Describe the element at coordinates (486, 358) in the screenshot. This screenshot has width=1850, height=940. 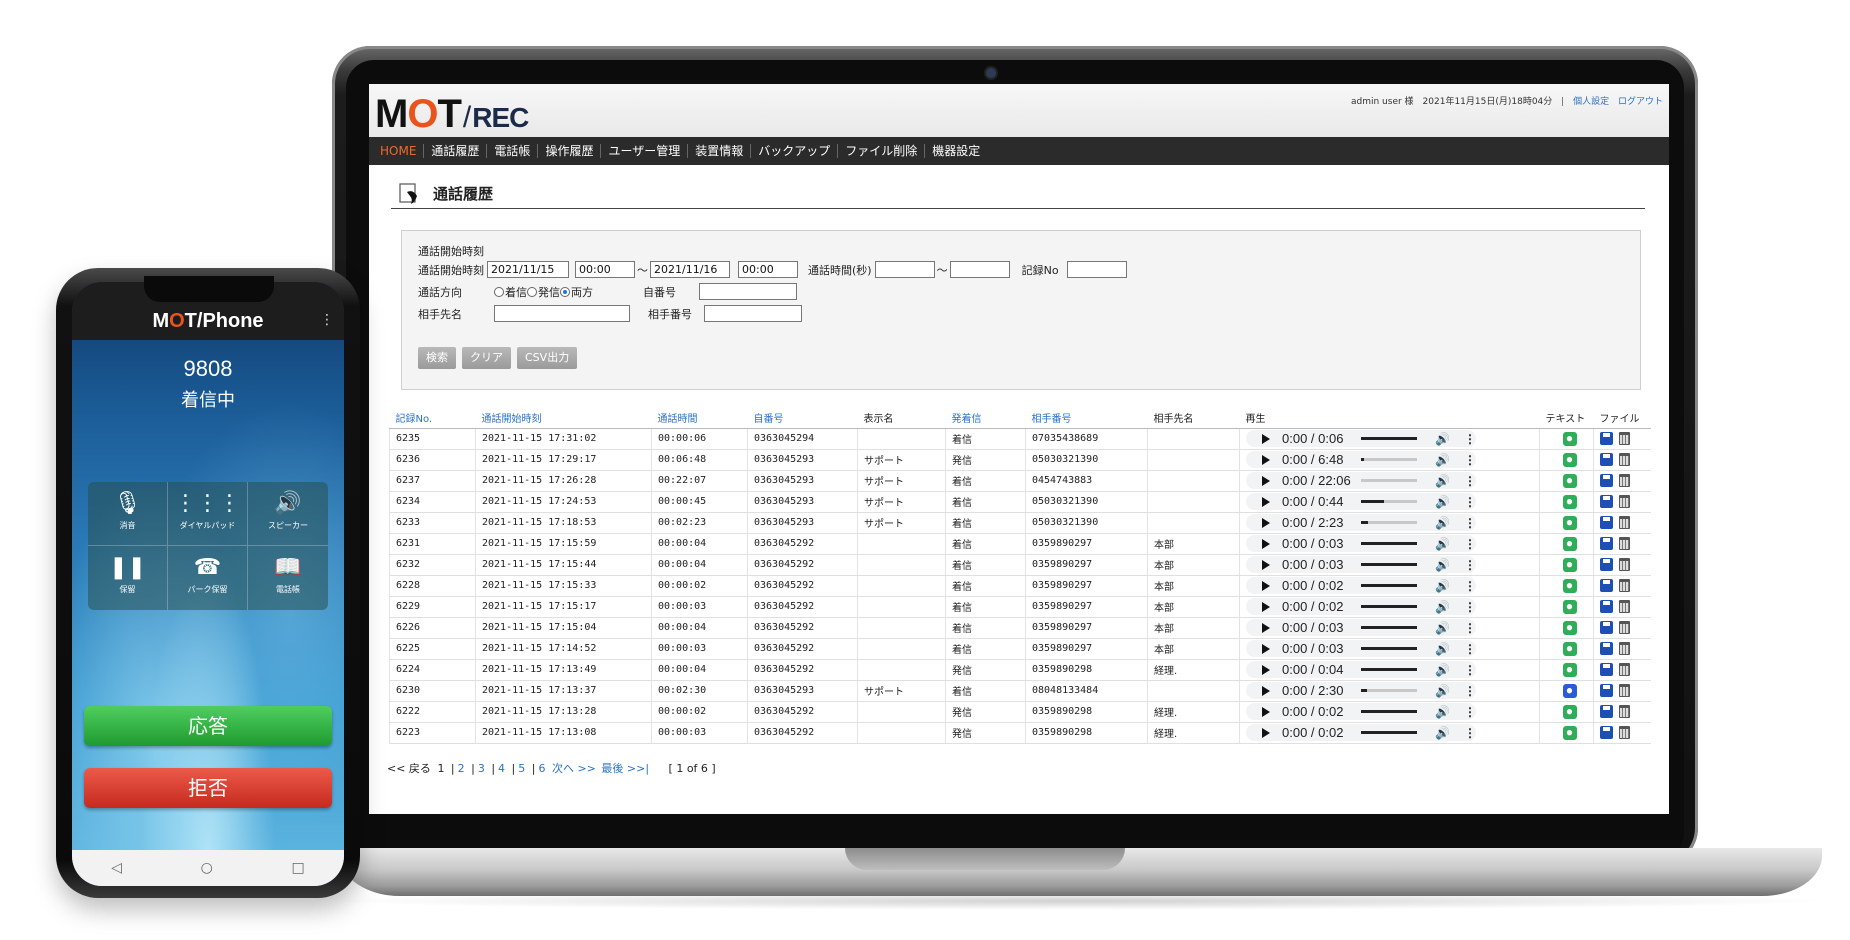
I see `clear-button: クリア` at that location.